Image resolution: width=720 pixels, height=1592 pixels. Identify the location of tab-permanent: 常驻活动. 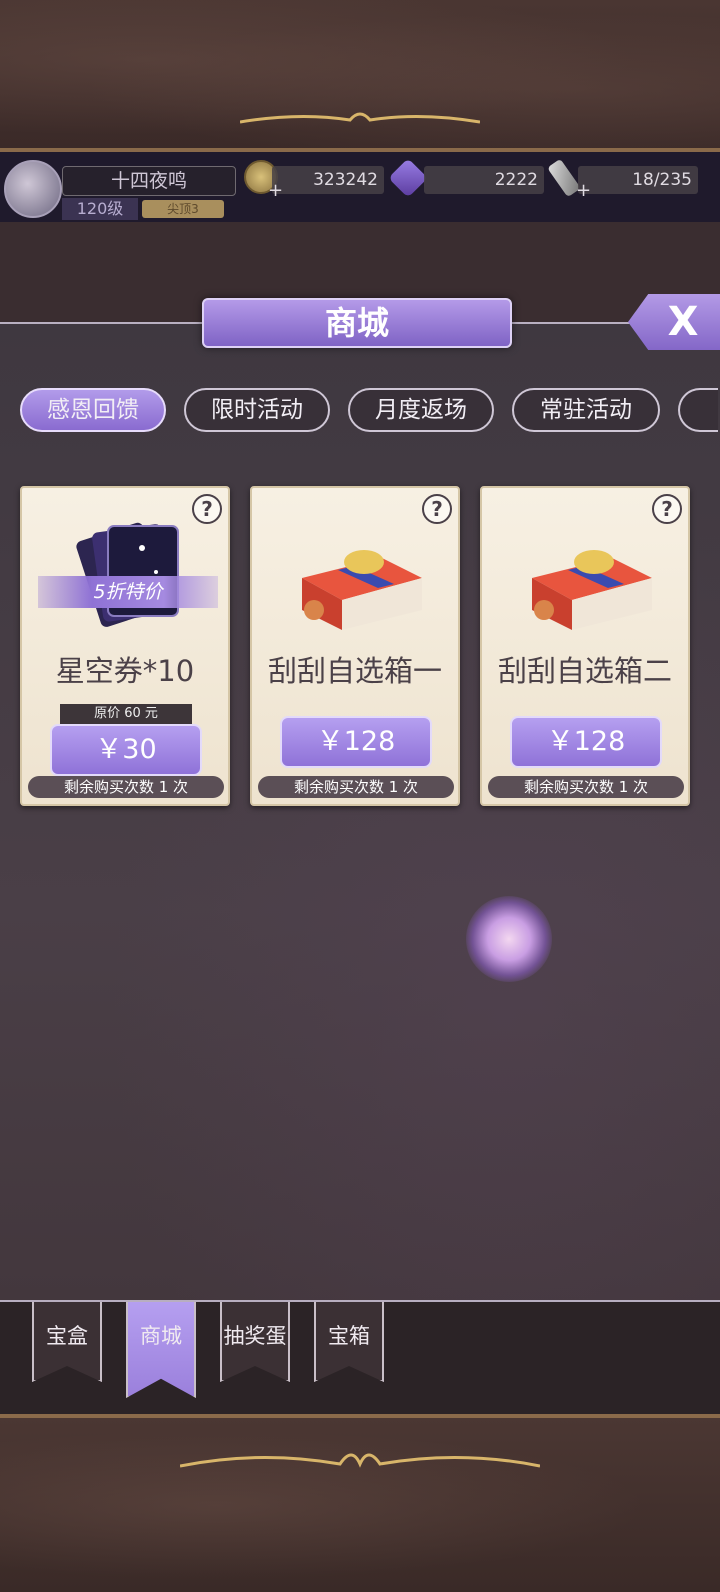
(586, 410).